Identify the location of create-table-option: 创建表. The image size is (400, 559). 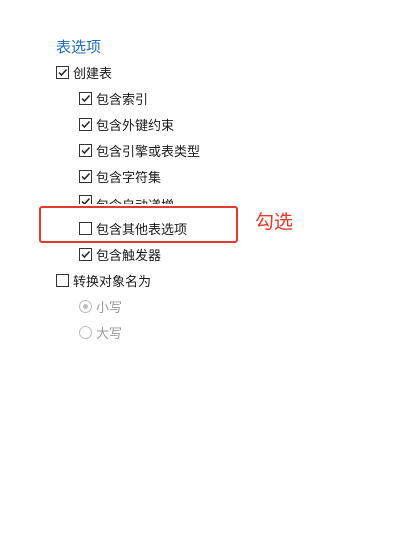
(84, 72).